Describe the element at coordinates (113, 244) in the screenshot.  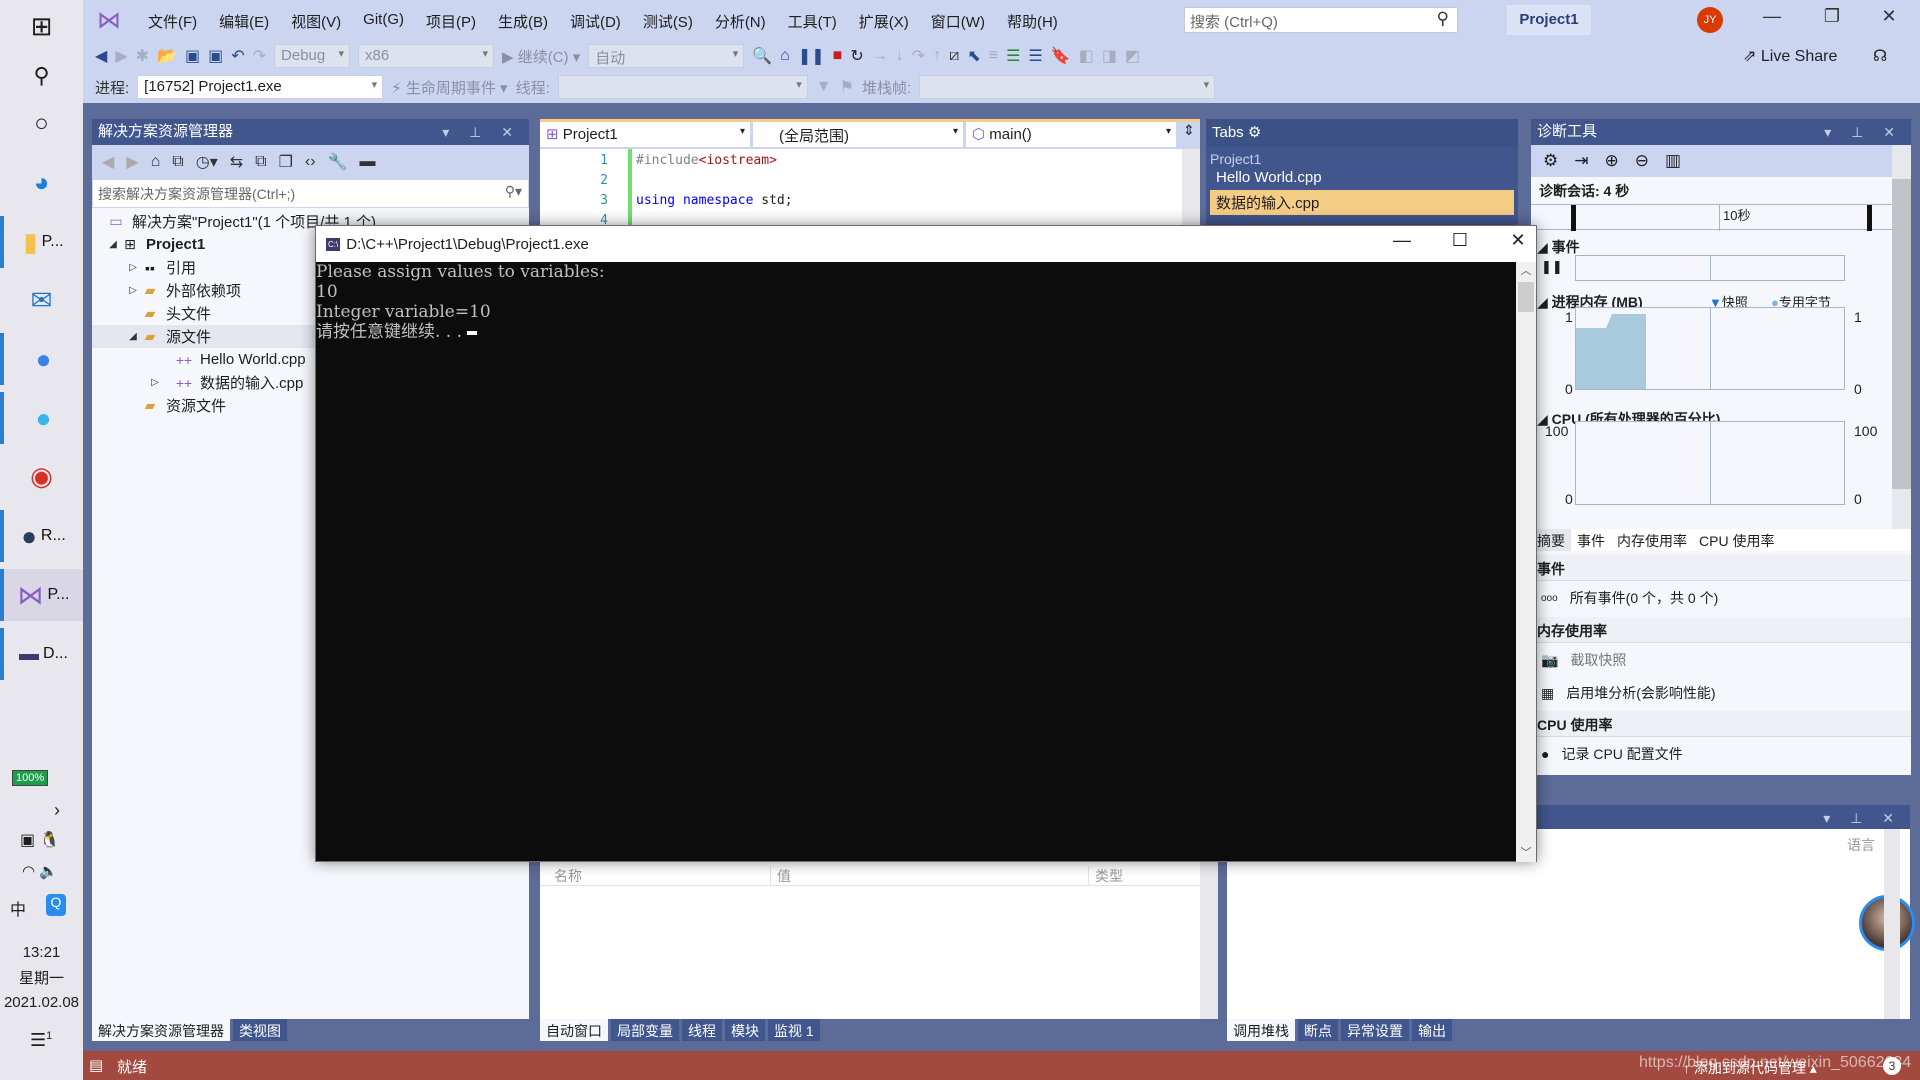
I see `expand-icon: ◢` at that location.